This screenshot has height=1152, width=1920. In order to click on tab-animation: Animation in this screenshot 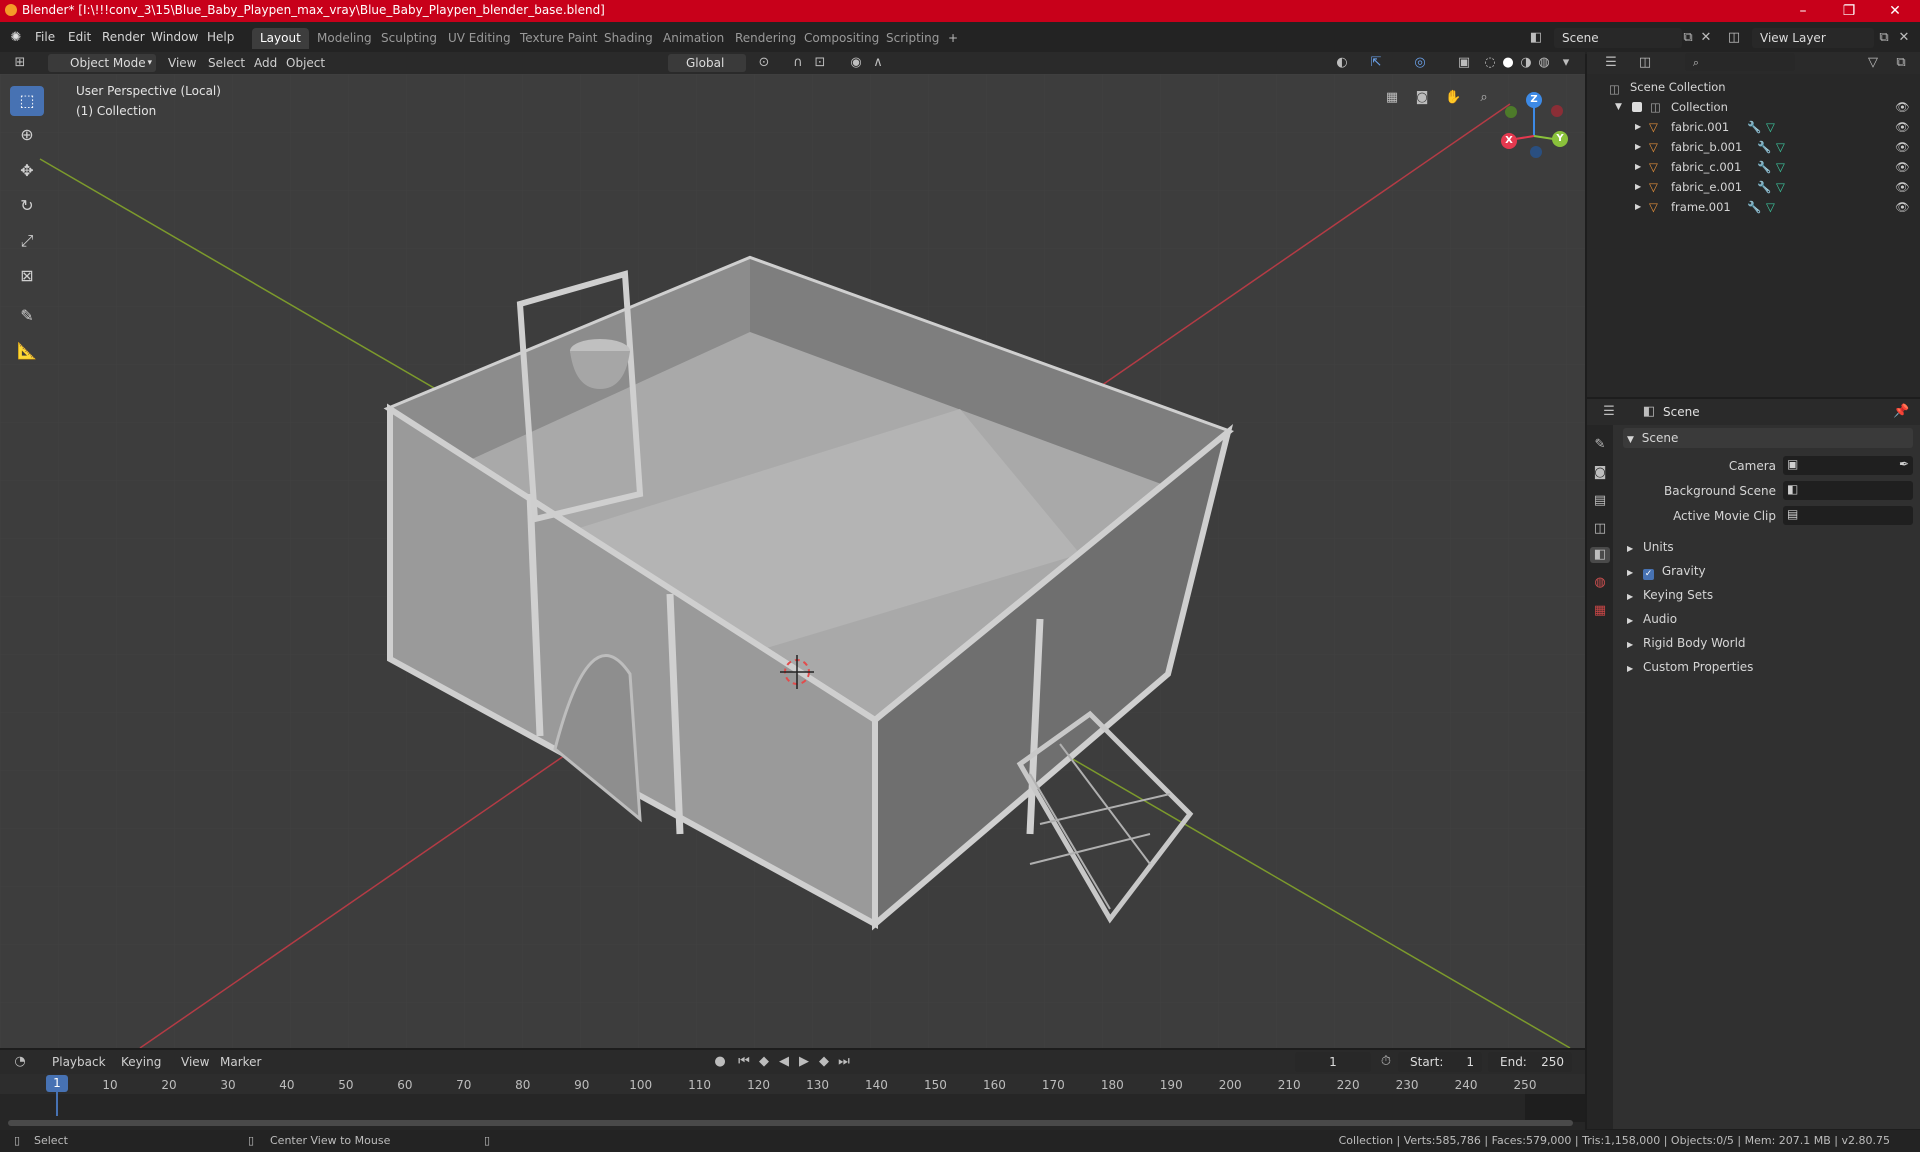, I will do `click(693, 38)`.